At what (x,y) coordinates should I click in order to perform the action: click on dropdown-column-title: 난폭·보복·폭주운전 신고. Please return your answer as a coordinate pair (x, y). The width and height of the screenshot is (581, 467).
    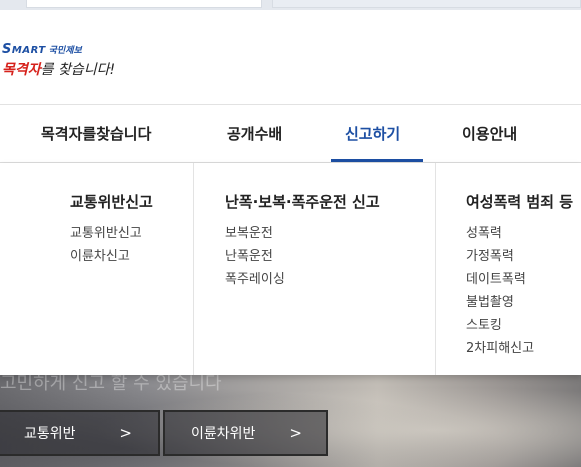
    Looking at the image, I should click on (302, 201).